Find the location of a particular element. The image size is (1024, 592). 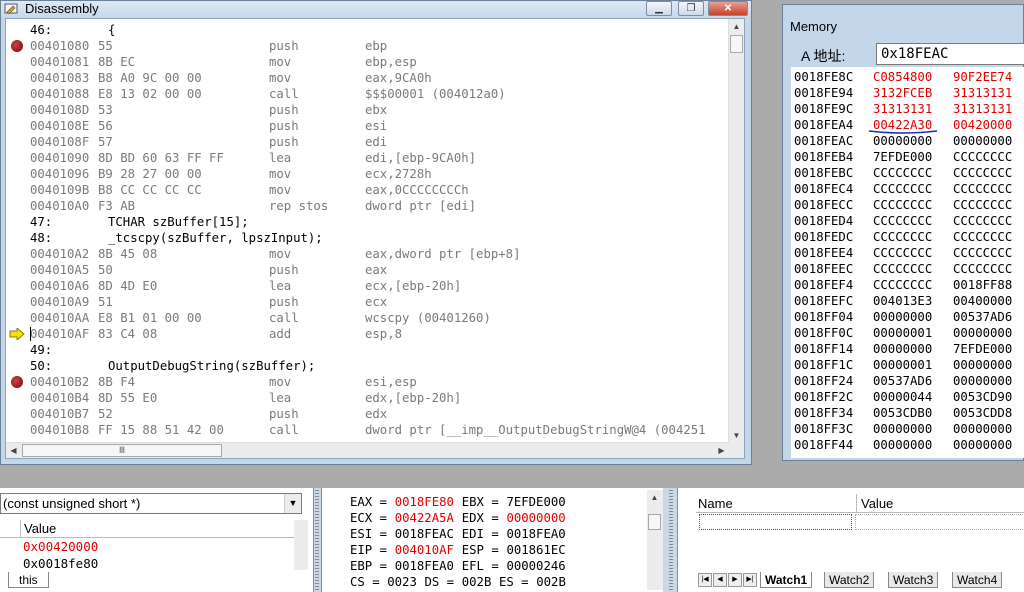

variables-scrollbar is located at coordinates (301, 545).